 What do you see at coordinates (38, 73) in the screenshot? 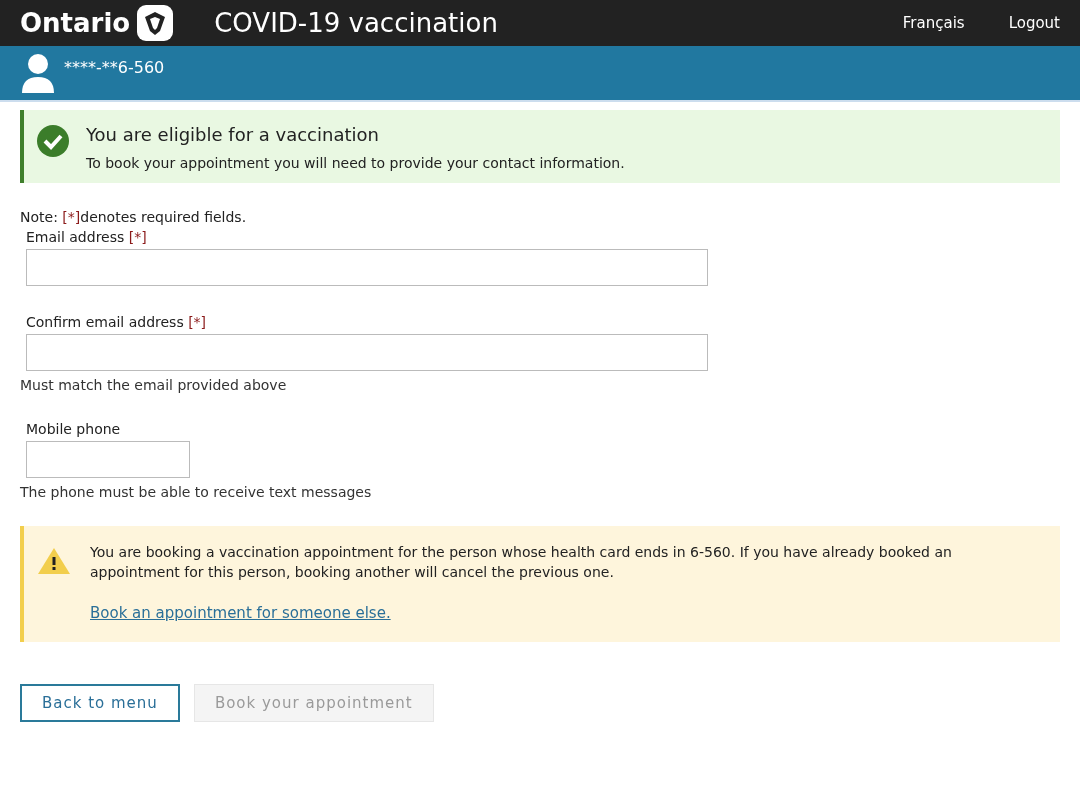
I see `user-icon` at bounding box center [38, 73].